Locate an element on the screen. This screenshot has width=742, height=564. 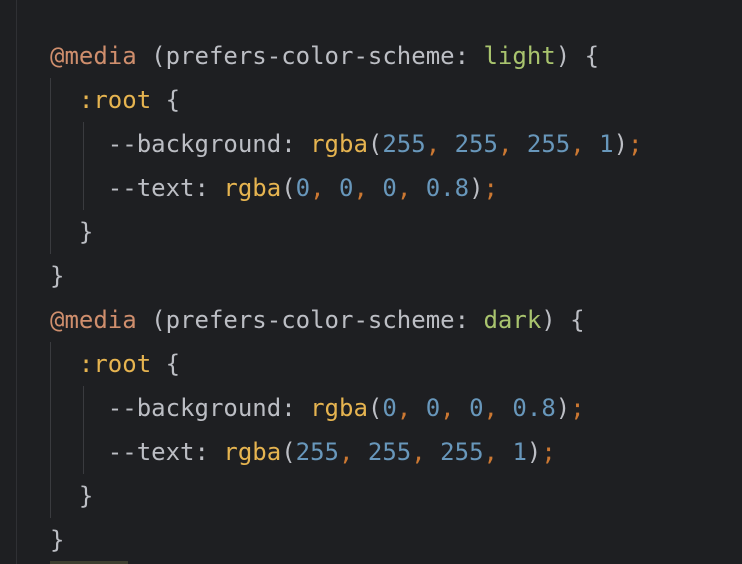
code-line: --background: rgba(255, 255, 255, 1); is located at coordinates (346, 144).